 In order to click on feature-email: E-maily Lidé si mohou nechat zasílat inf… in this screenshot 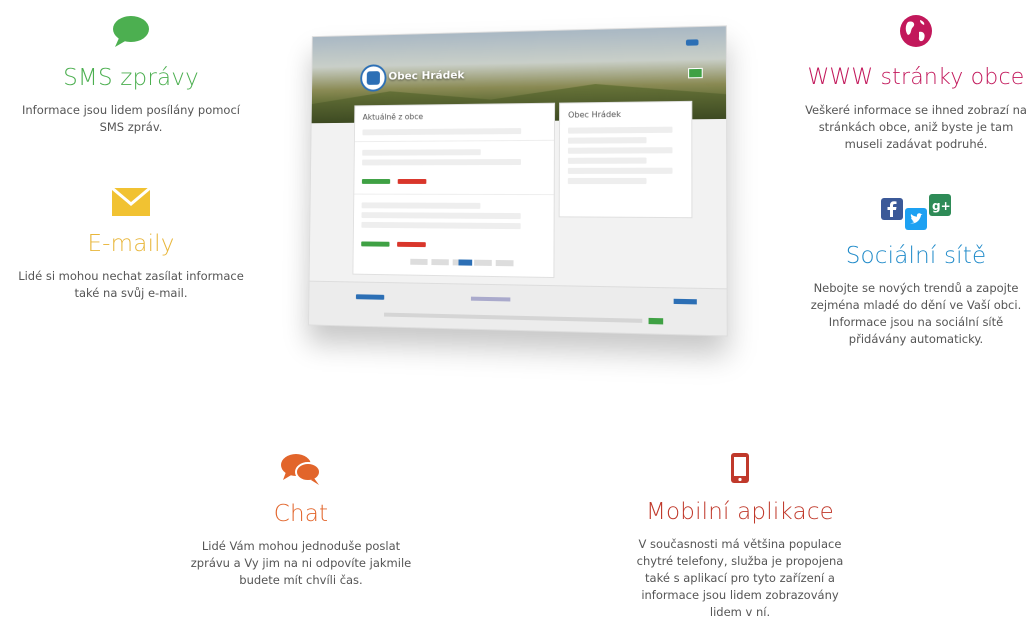, I will do `click(131, 245)`.